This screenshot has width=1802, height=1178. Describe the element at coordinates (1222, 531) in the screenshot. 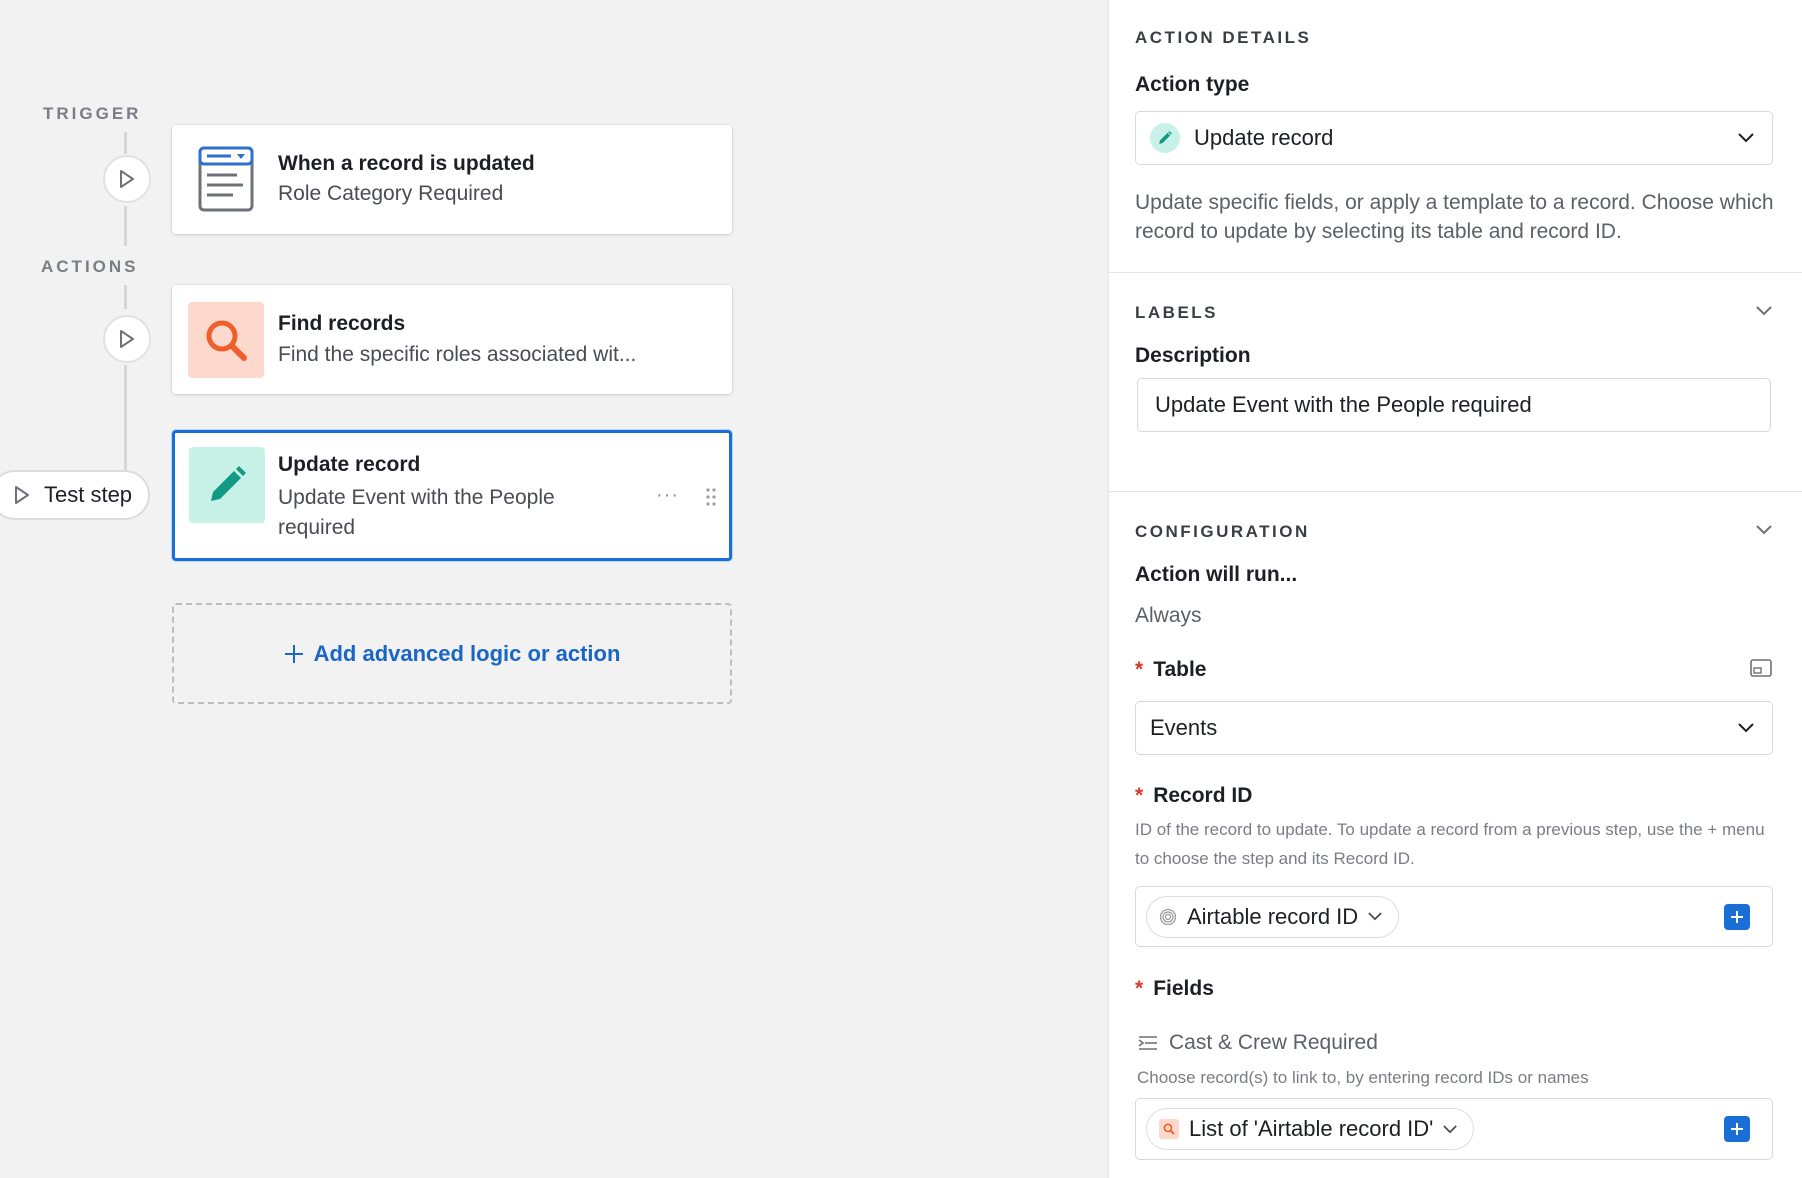

I see `configuration-heading: CONFIGURATION` at that location.